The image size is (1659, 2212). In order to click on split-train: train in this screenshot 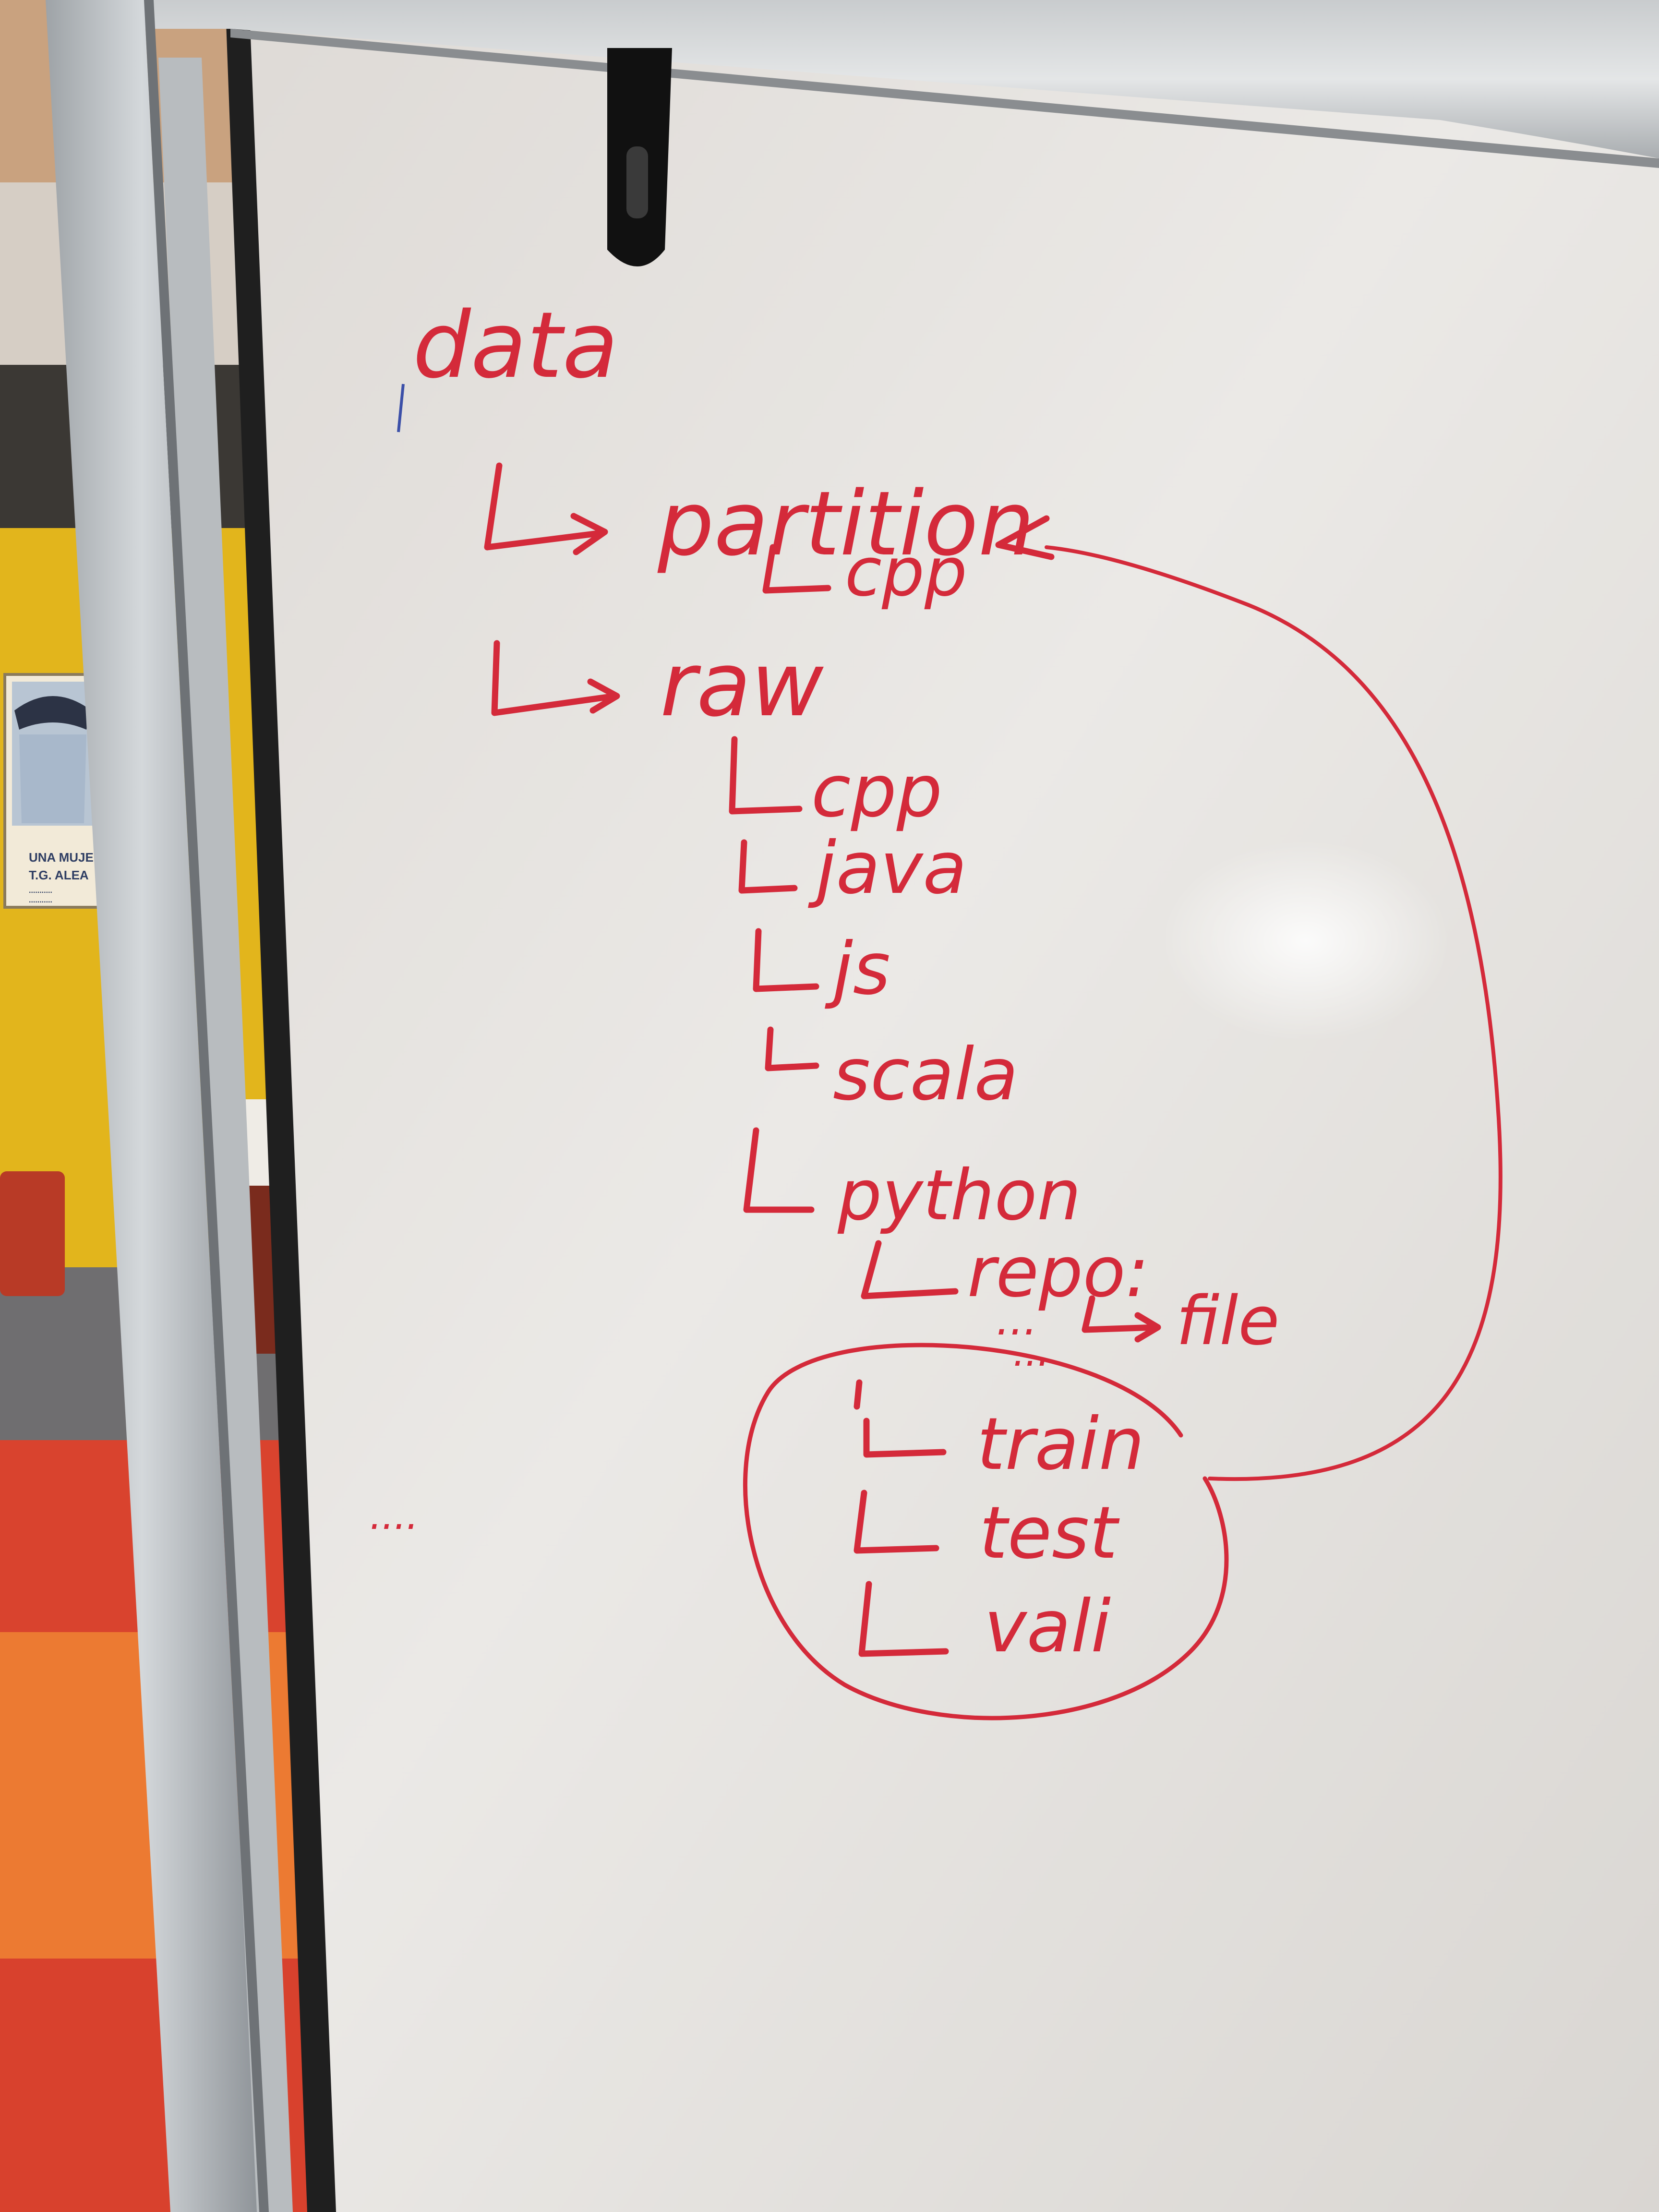, I will do `click(1060, 1444)`.